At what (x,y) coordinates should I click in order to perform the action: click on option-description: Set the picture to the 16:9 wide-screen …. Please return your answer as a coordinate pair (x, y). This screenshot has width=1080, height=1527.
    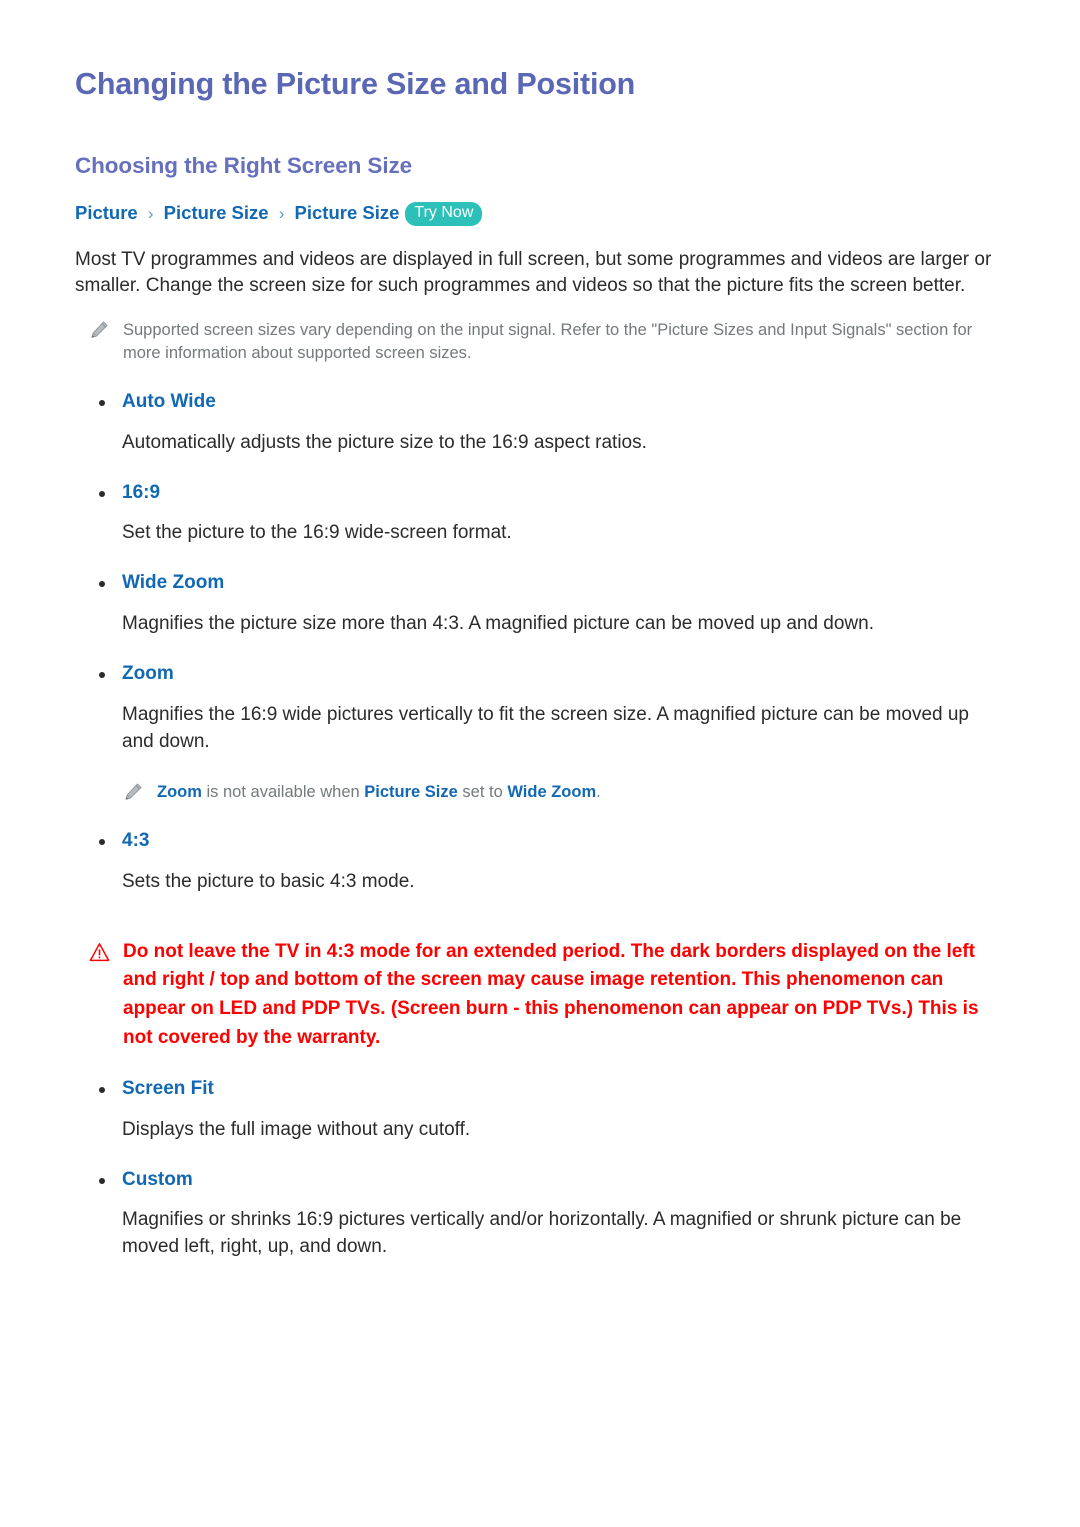
    Looking at the image, I should click on (317, 533).